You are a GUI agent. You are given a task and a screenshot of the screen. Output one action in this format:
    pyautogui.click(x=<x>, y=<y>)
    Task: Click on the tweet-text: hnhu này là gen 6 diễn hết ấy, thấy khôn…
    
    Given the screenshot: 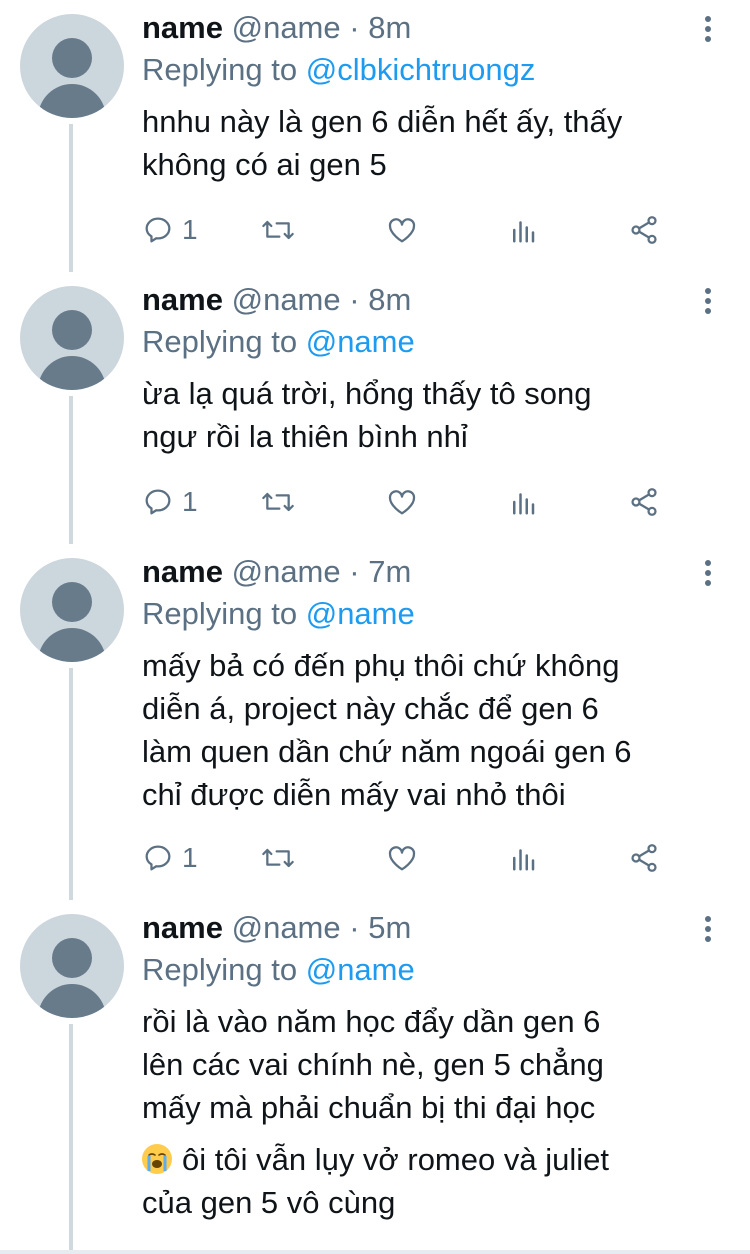 What is the action you would take?
    pyautogui.click(x=437, y=143)
    